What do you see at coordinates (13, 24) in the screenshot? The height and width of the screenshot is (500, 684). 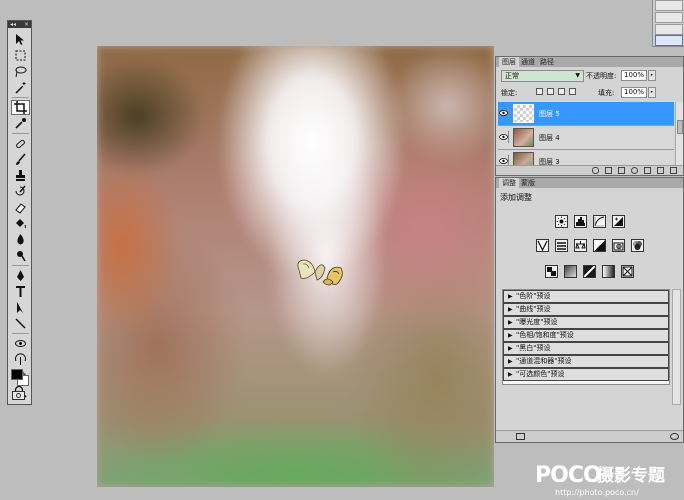 I see `collapse-icon: ◂◂` at bounding box center [13, 24].